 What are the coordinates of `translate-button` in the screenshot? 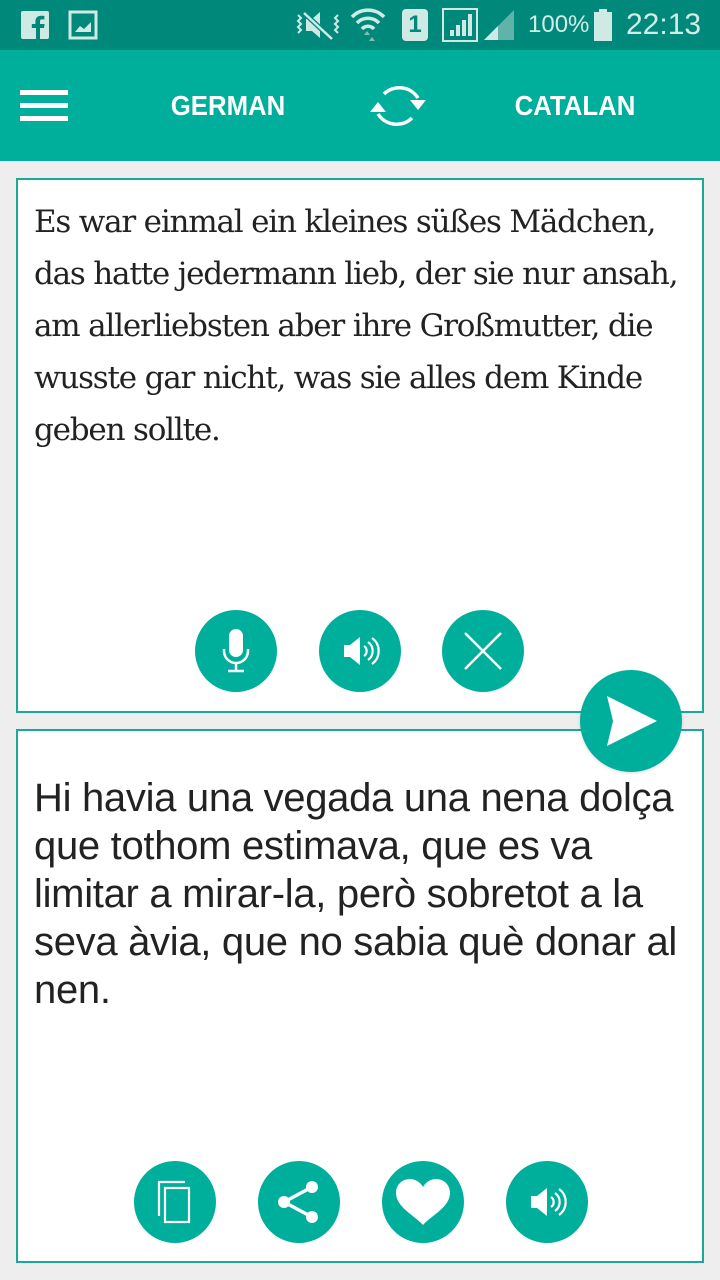 It's located at (631, 721).